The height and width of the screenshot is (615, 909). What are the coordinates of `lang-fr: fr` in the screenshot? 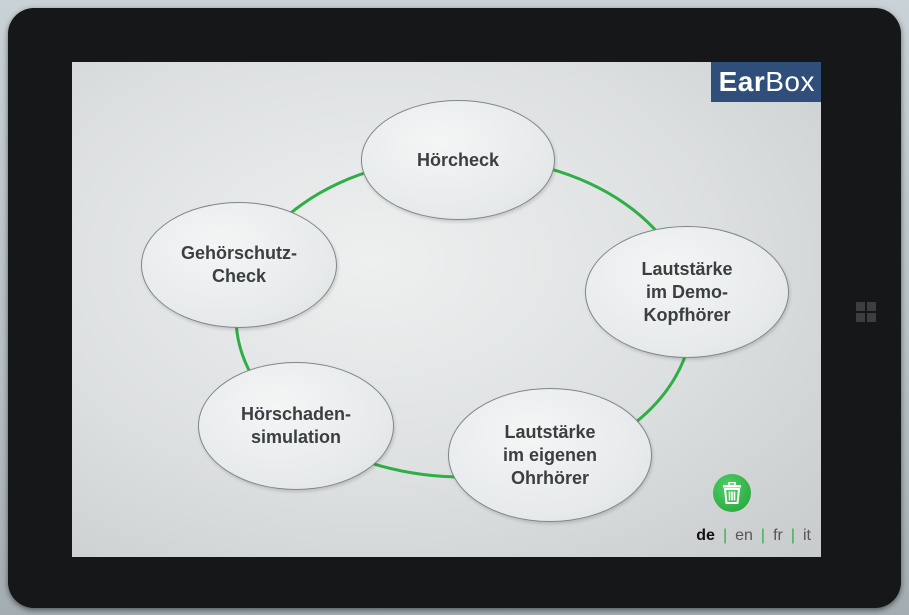 It's located at (778, 535).